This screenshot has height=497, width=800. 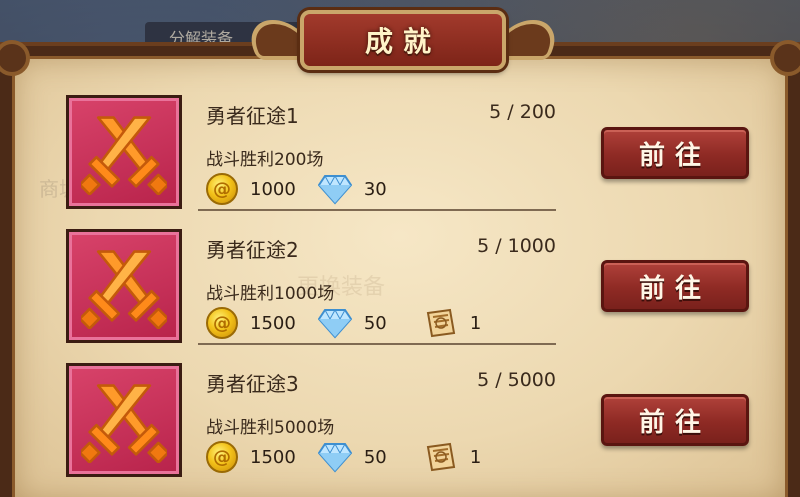 What do you see at coordinates (273, 189) in the screenshot?
I see `reward-value: 1000` at bounding box center [273, 189].